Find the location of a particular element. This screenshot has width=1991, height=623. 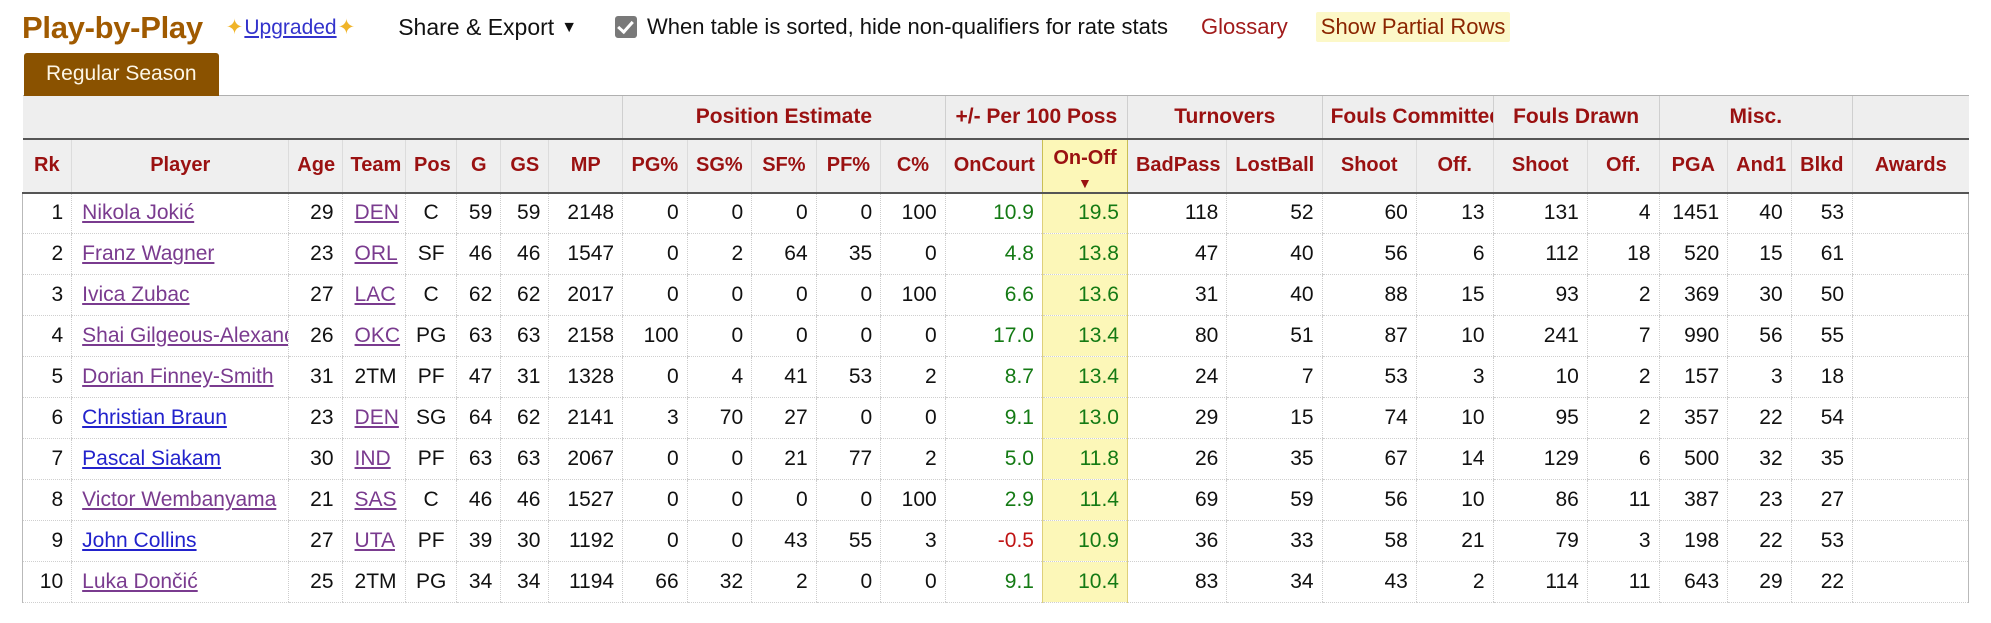

col-header-and1: And1 is located at coordinates (1759, 166).